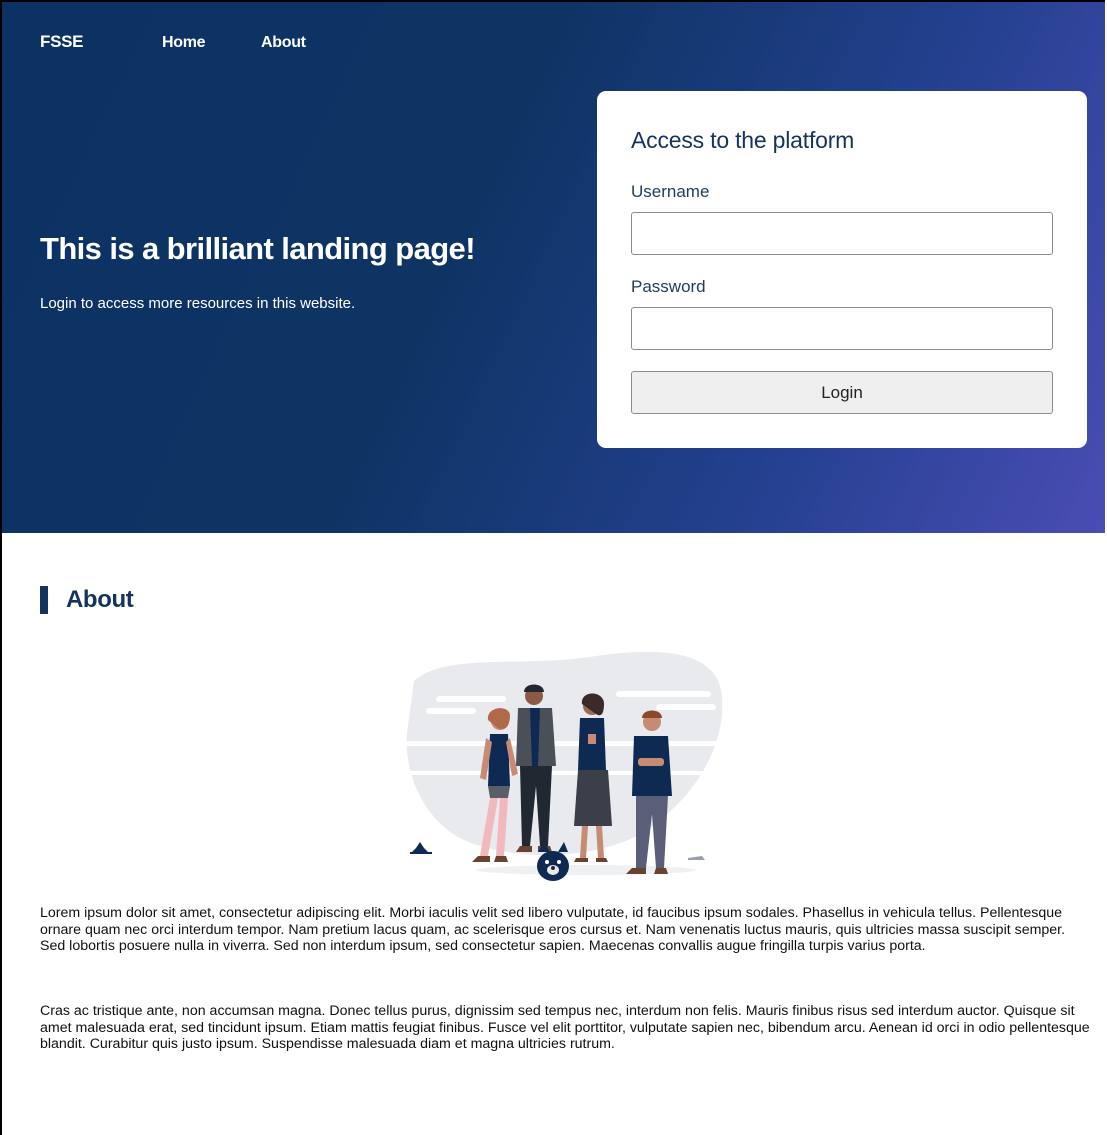 This screenshot has height=1135, width=1107. What do you see at coordinates (258, 248) in the screenshot?
I see `hero-title: This is a brilliant landing page!` at bounding box center [258, 248].